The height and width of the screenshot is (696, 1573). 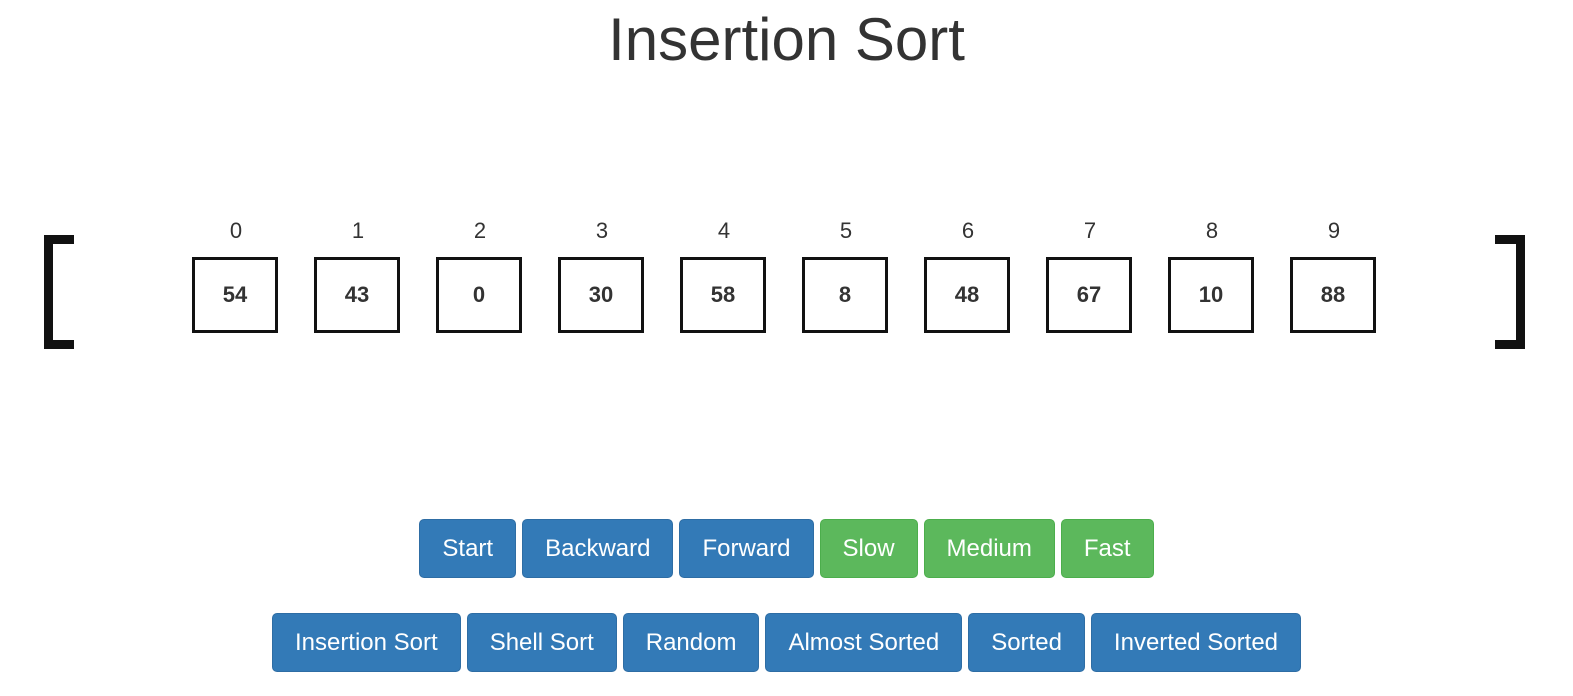 What do you see at coordinates (598, 548) in the screenshot?
I see `backward-button: Backward` at bounding box center [598, 548].